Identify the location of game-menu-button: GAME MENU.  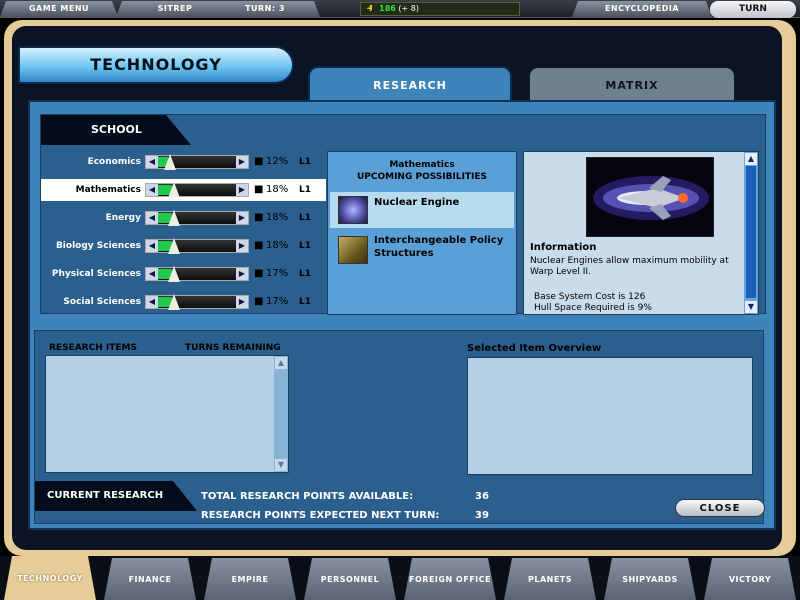
(59, 9).